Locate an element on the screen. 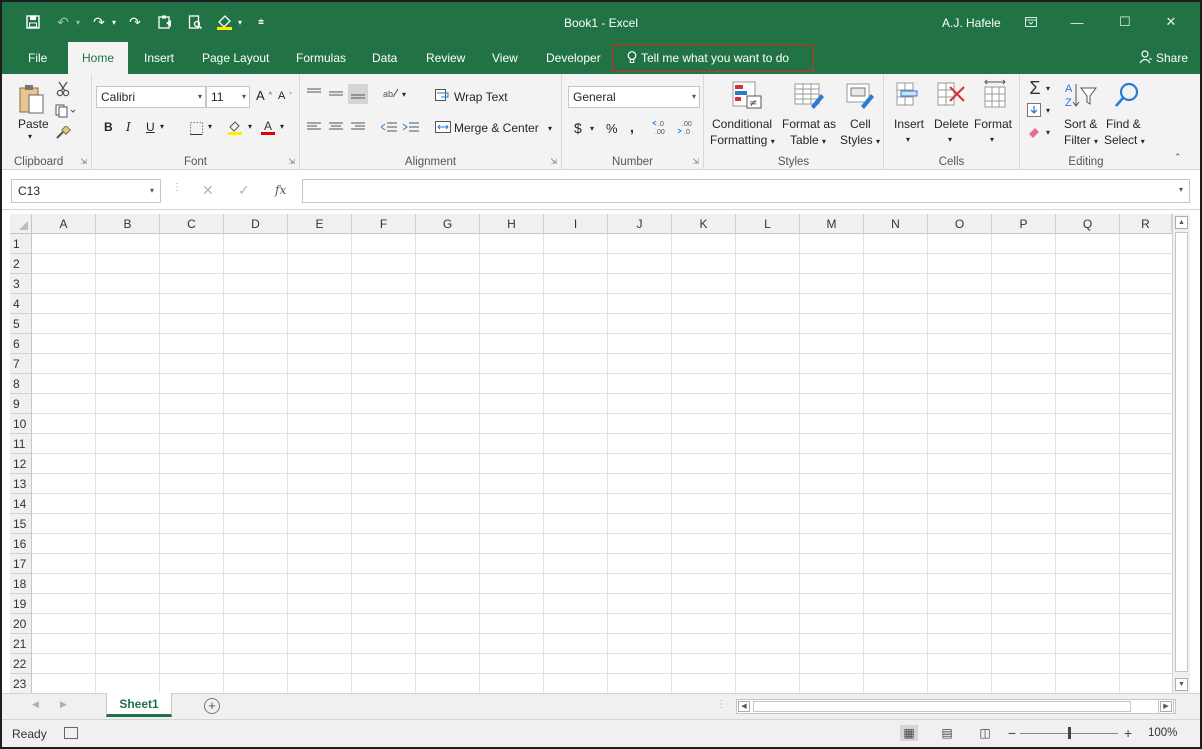 This screenshot has width=1202, height=749. delete-cells-icon is located at coordinates (951, 95).